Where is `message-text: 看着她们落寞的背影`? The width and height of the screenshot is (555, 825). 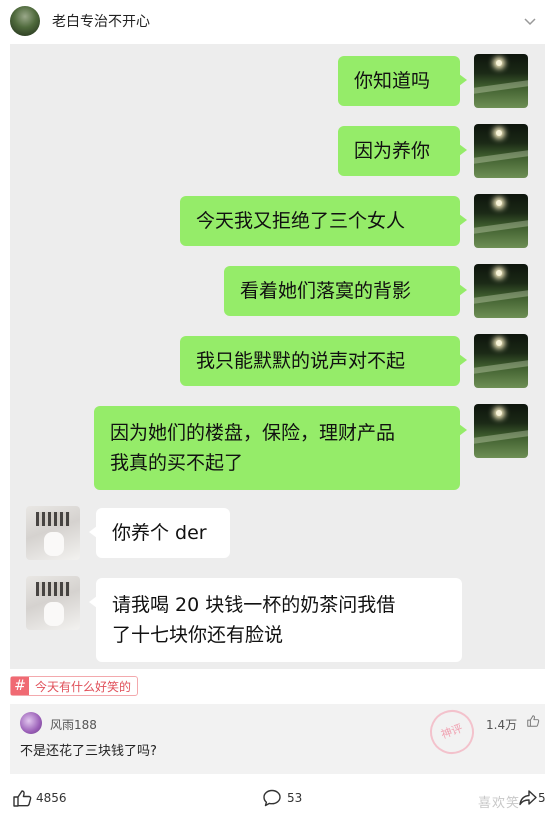 message-text: 看着她们落寞的背影 is located at coordinates (326, 291).